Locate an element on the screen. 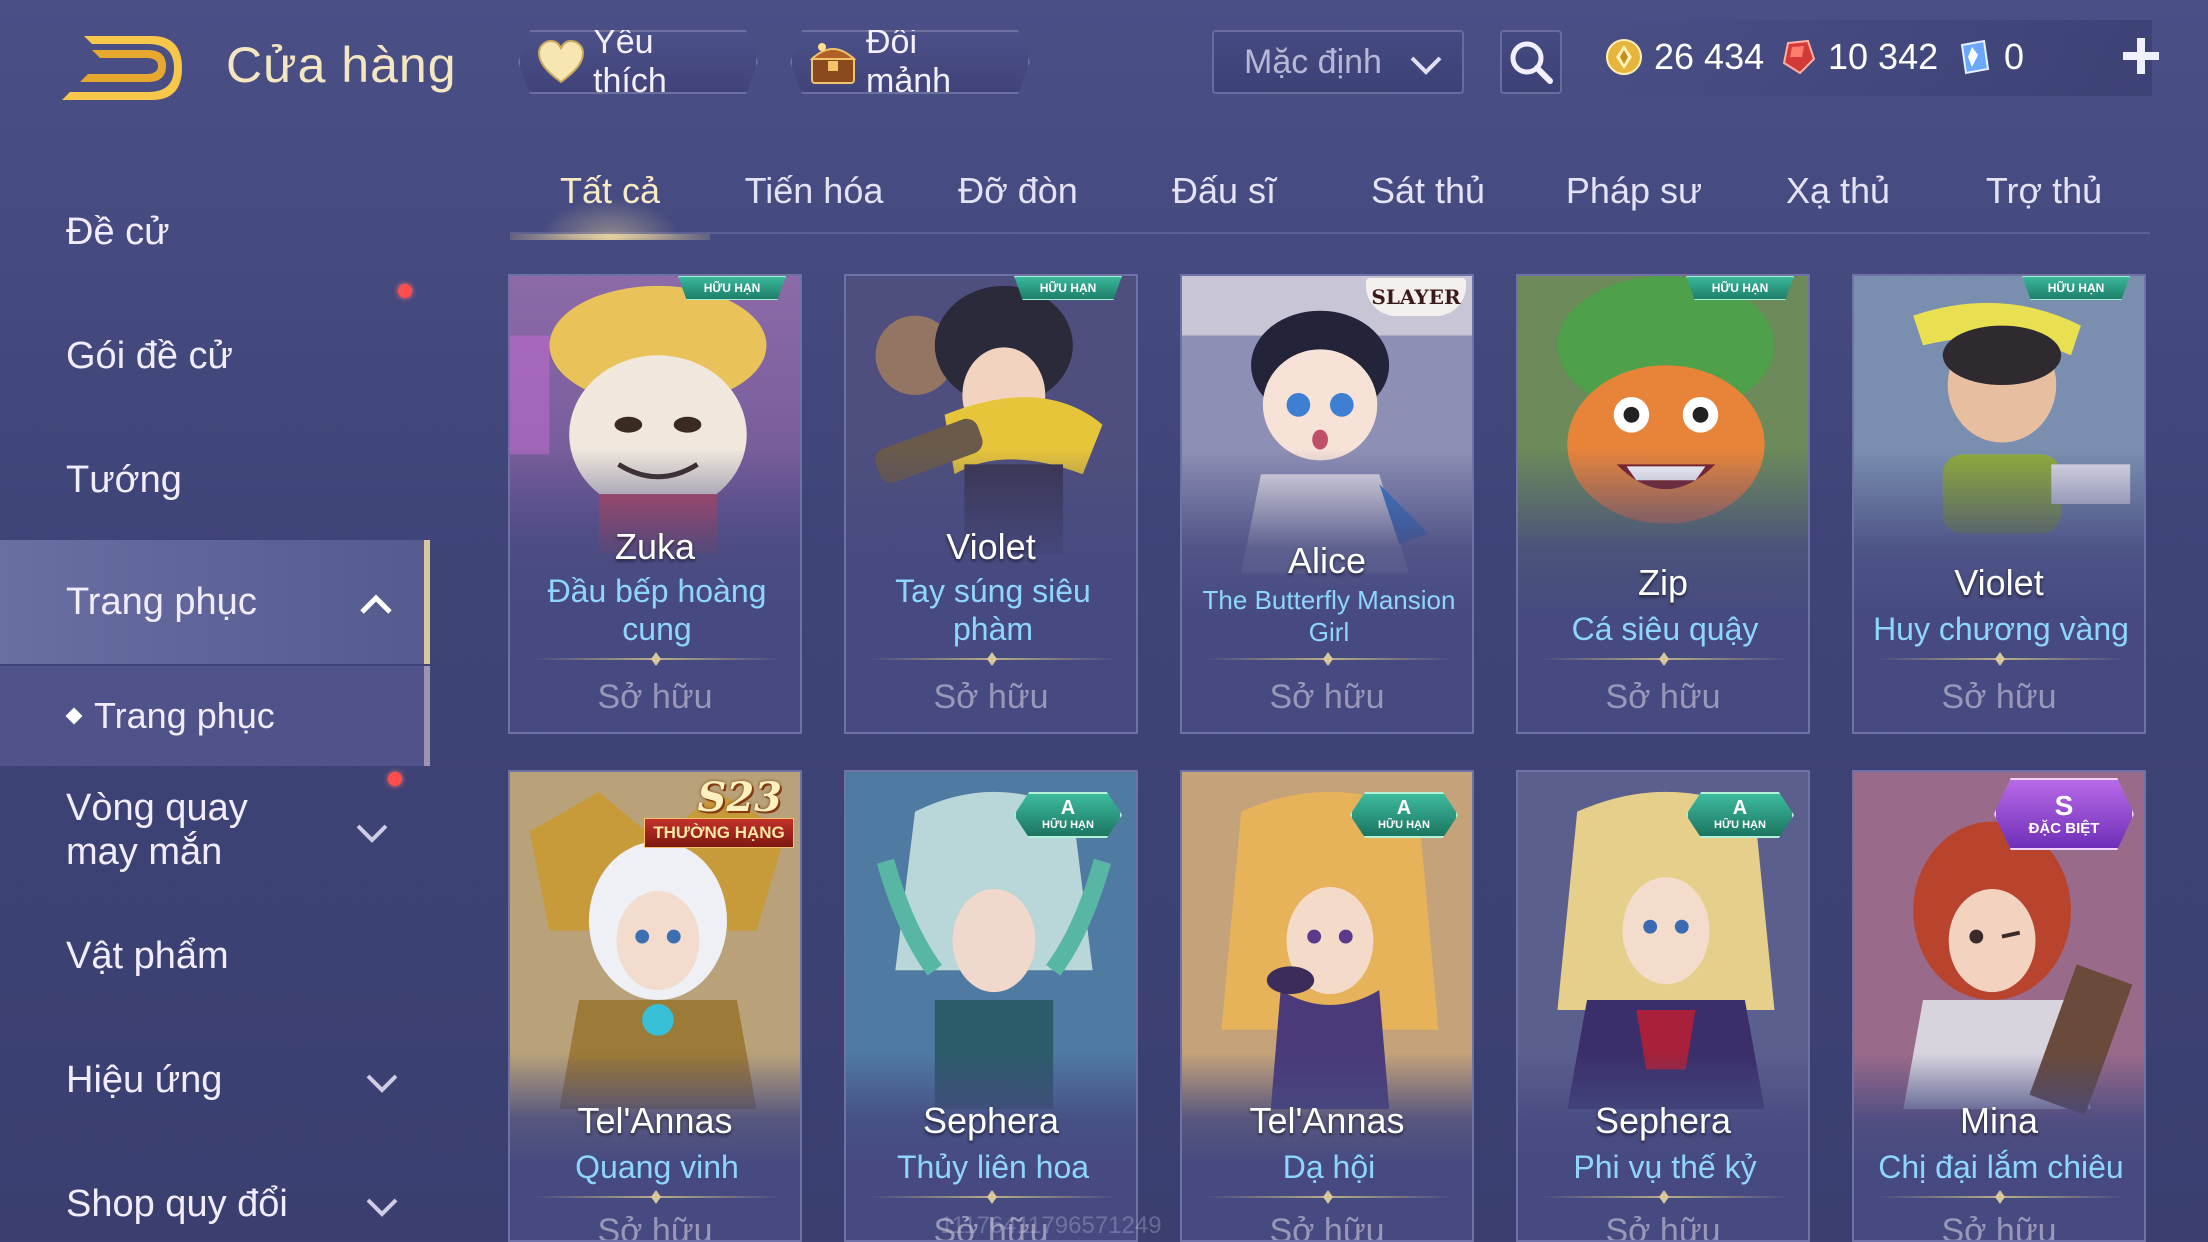 Image resolution: width=2208 pixels, height=1242 pixels. rank-badge-label: THƯỜNG HẠNG is located at coordinates (719, 833).